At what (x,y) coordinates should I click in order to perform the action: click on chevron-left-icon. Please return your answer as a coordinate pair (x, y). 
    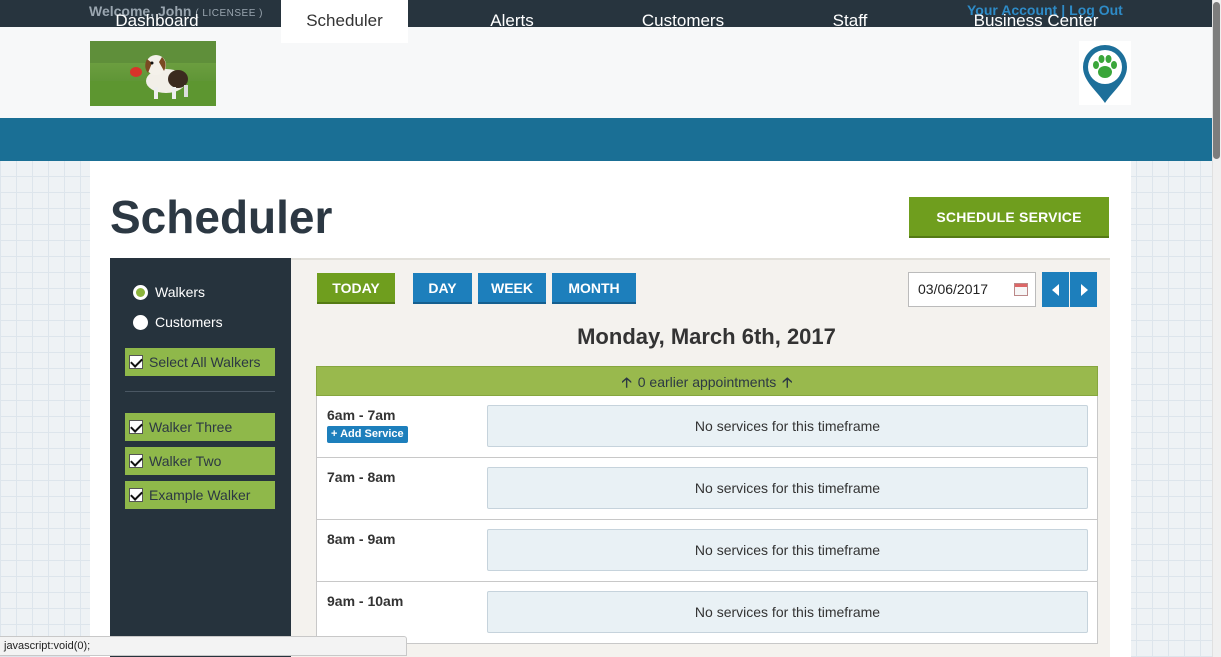
    Looking at the image, I should click on (1055, 289).